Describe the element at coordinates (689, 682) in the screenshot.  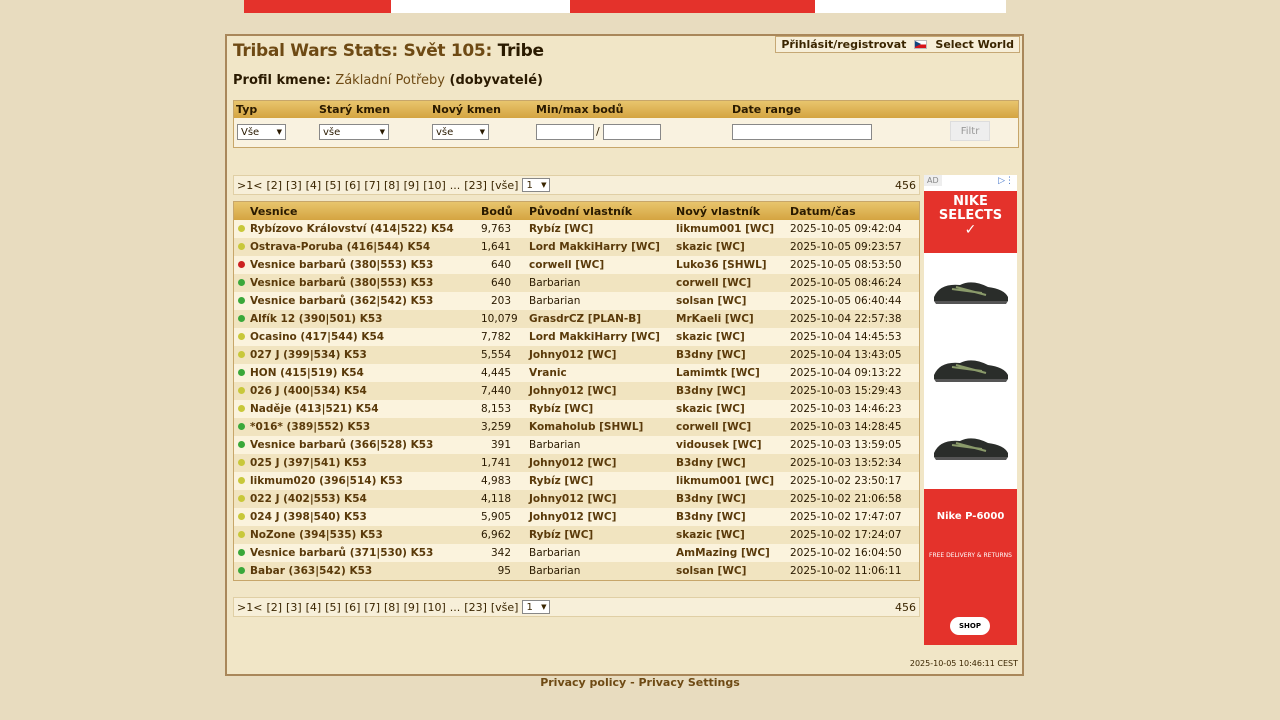
I see `privacy-settings-link: Privacy Settings` at that location.